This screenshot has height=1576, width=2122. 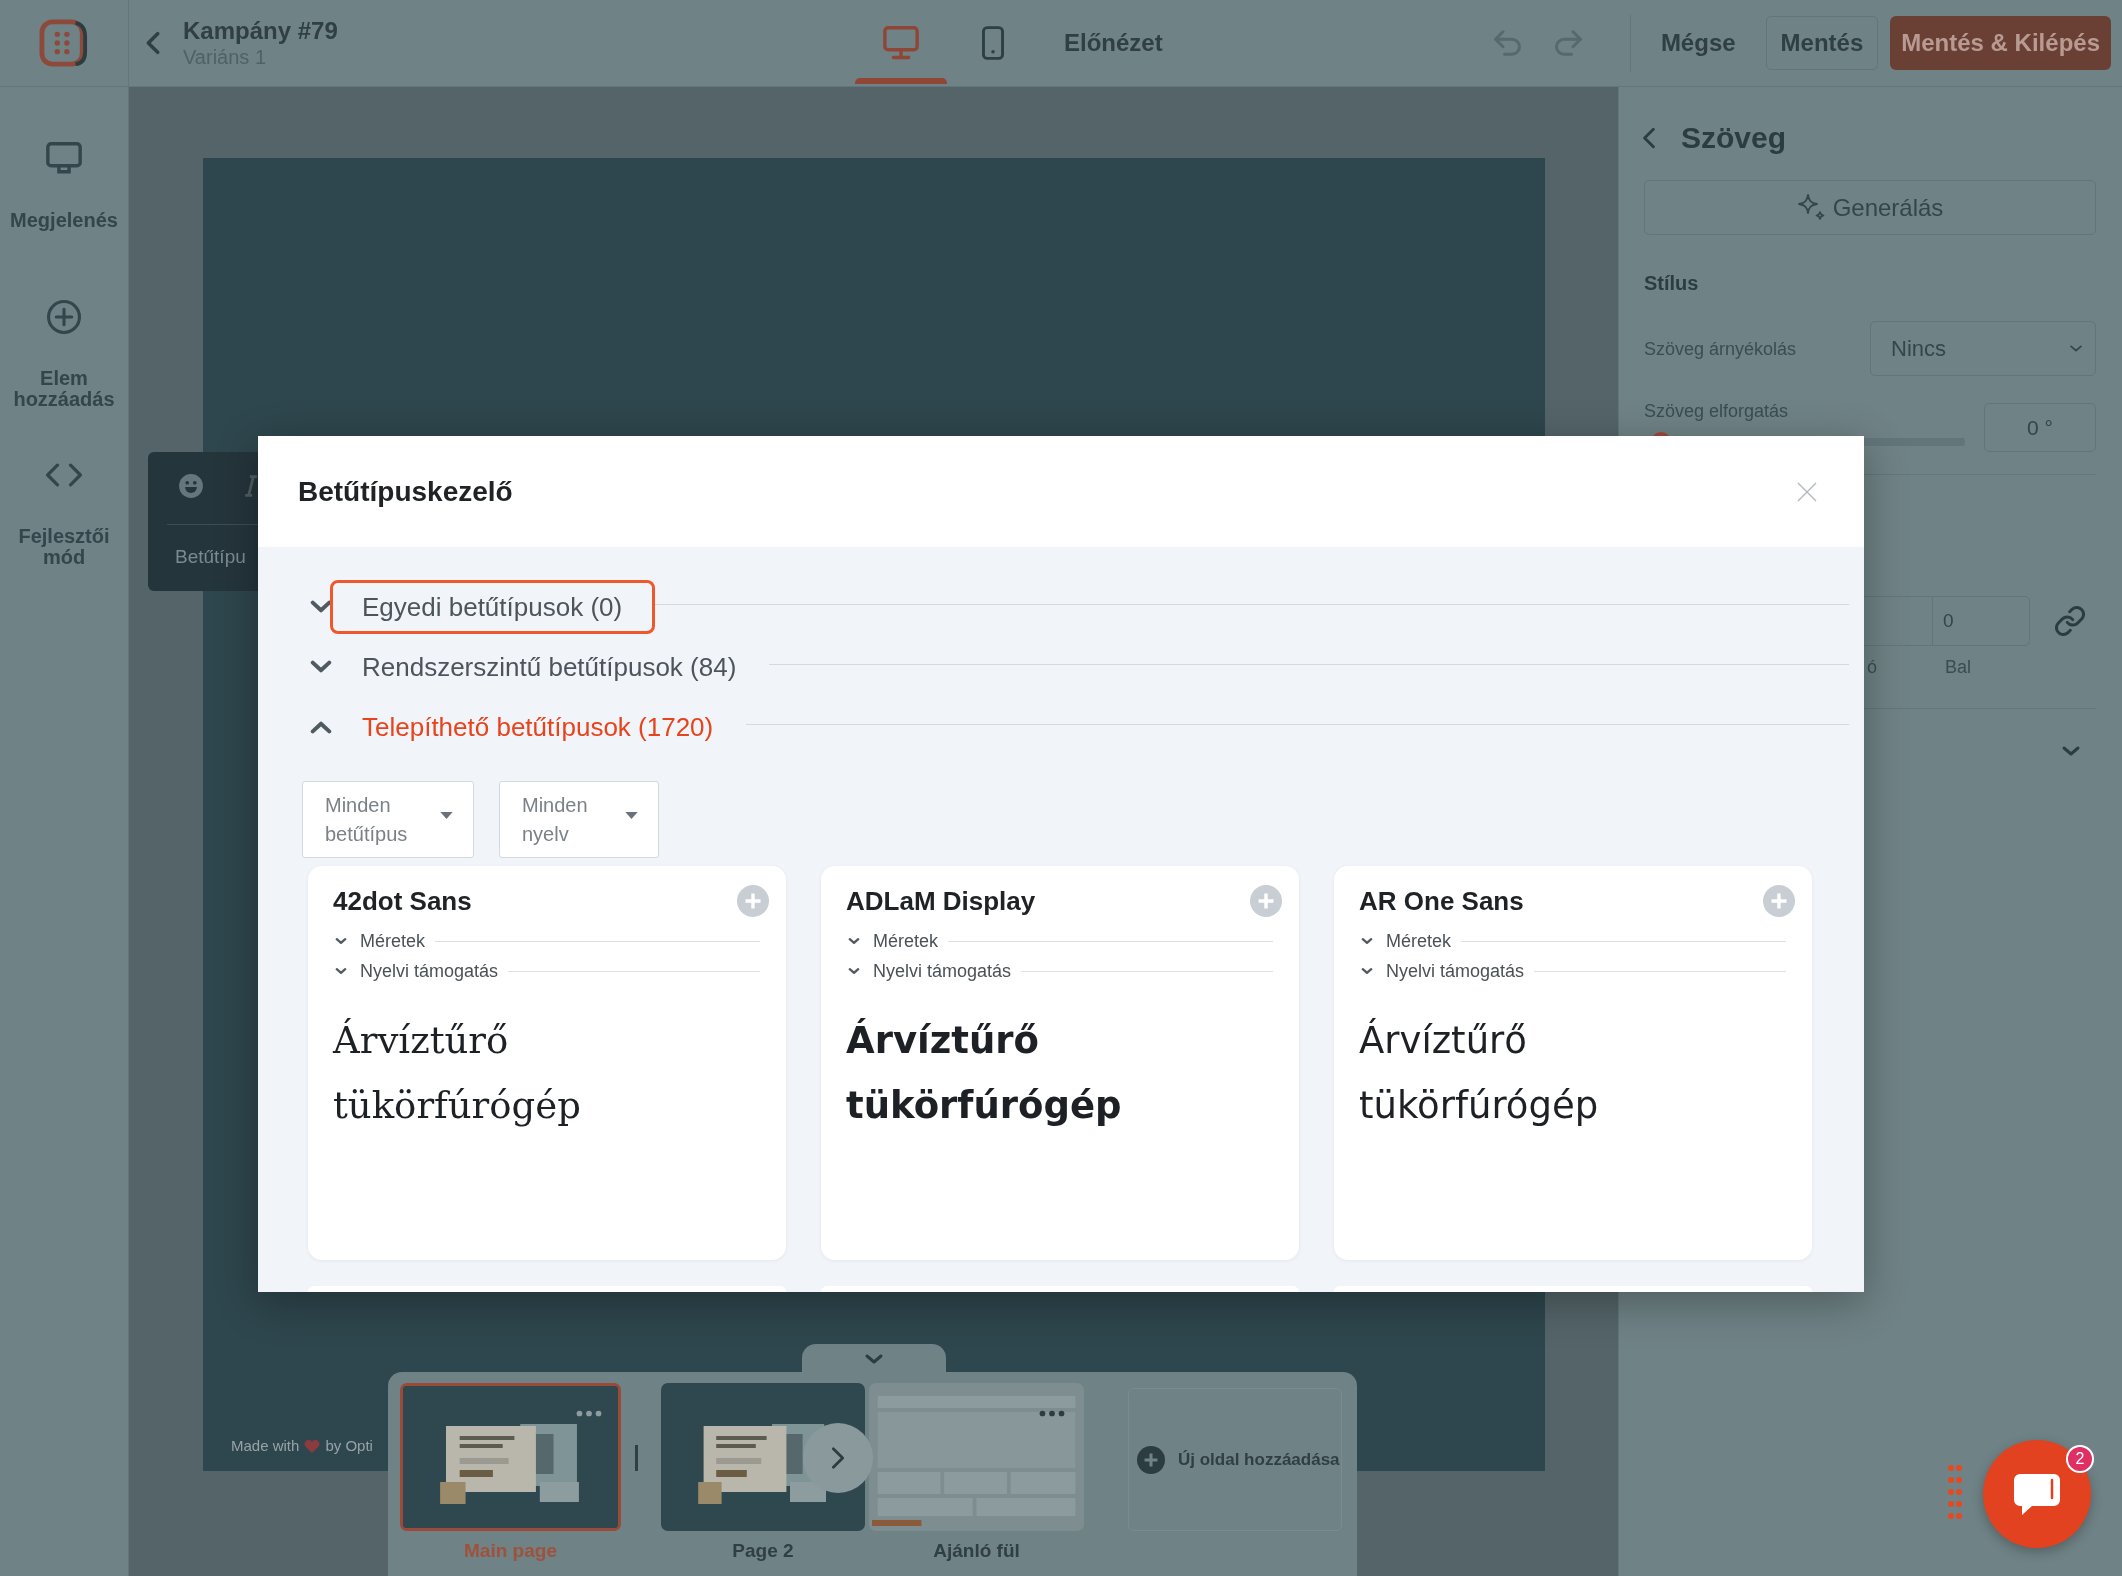 I want to click on filter-dropdown: Minden betűtípus, so click(x=388, y=819).